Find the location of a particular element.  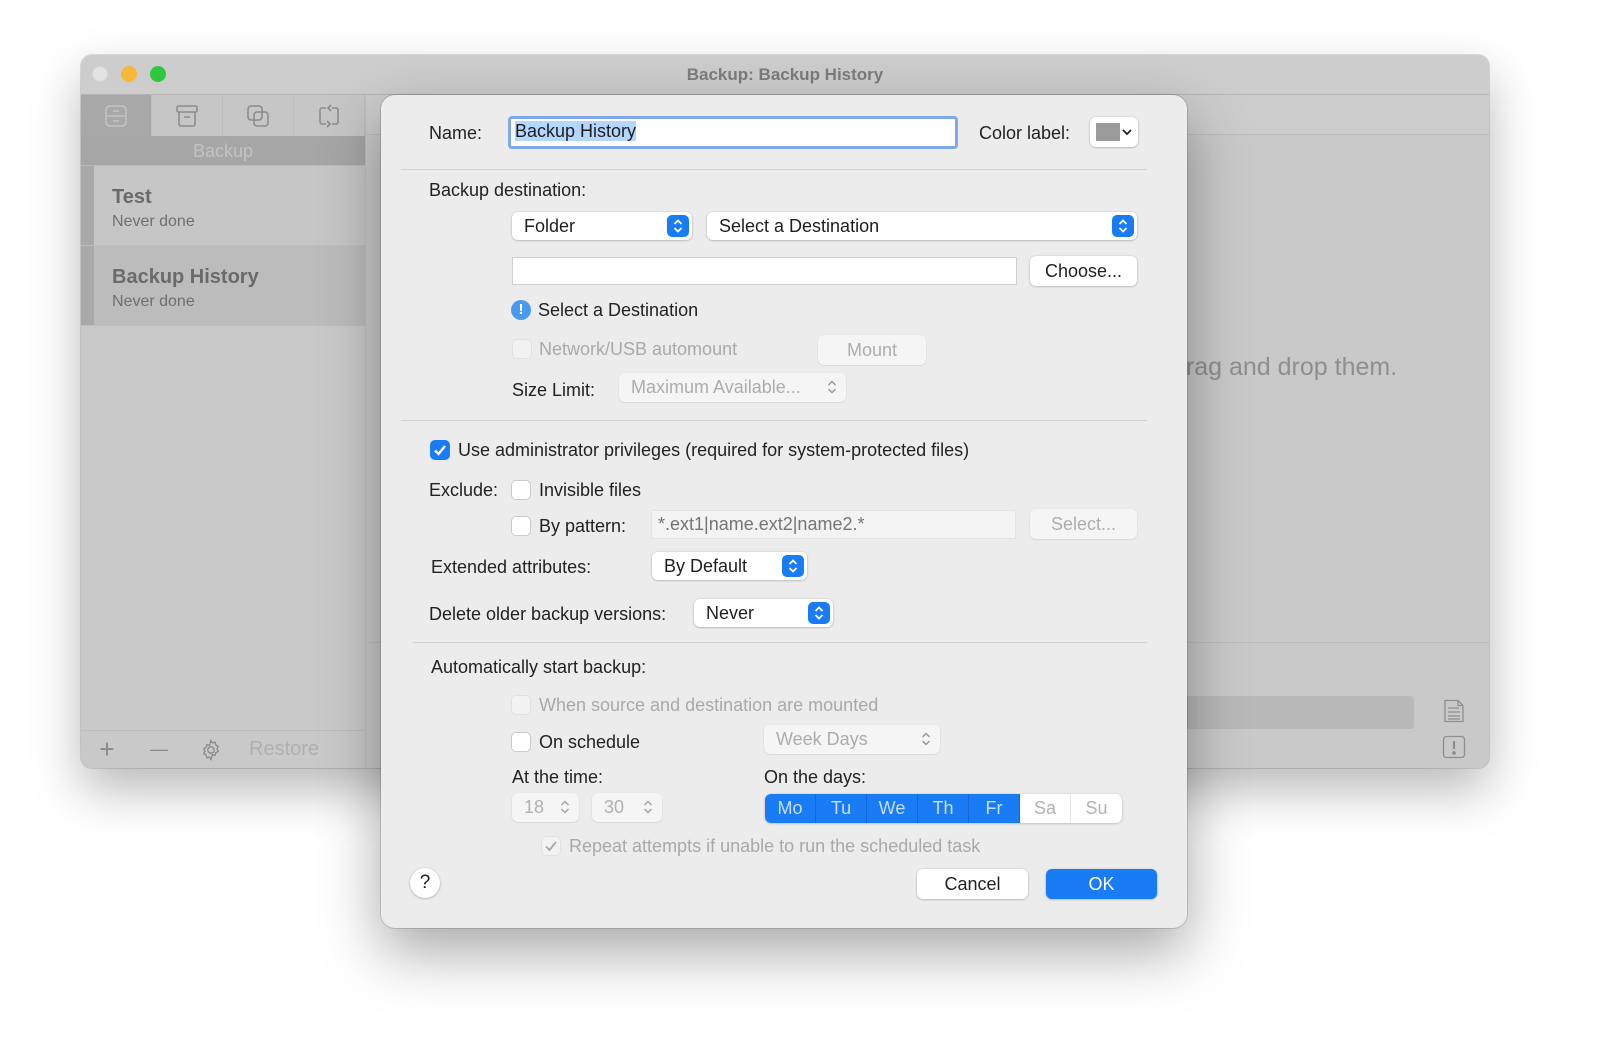

hour-value: 18 is located at coordinates (534, 807).